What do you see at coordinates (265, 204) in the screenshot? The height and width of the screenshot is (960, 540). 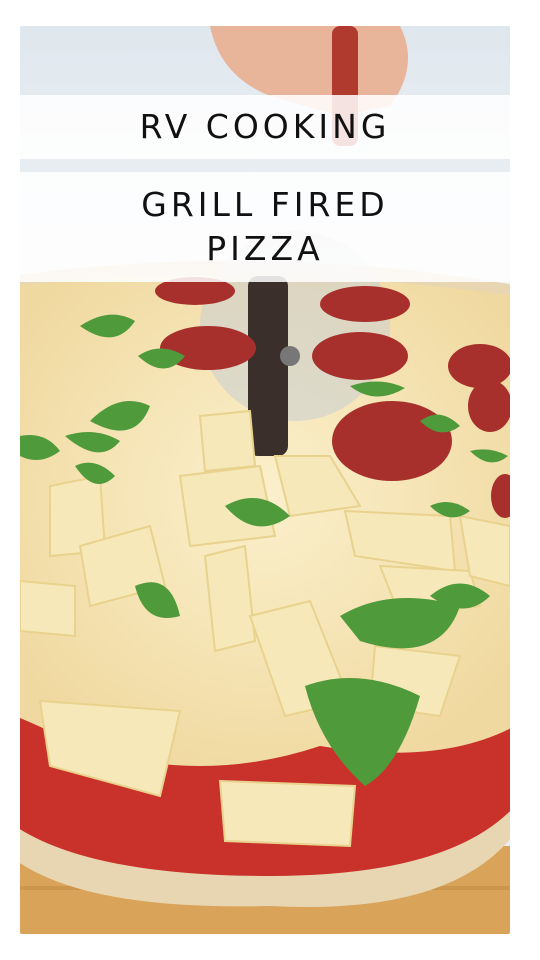 I see `title-line-1: GRILL FIRED` at bounding box center [265, 204].